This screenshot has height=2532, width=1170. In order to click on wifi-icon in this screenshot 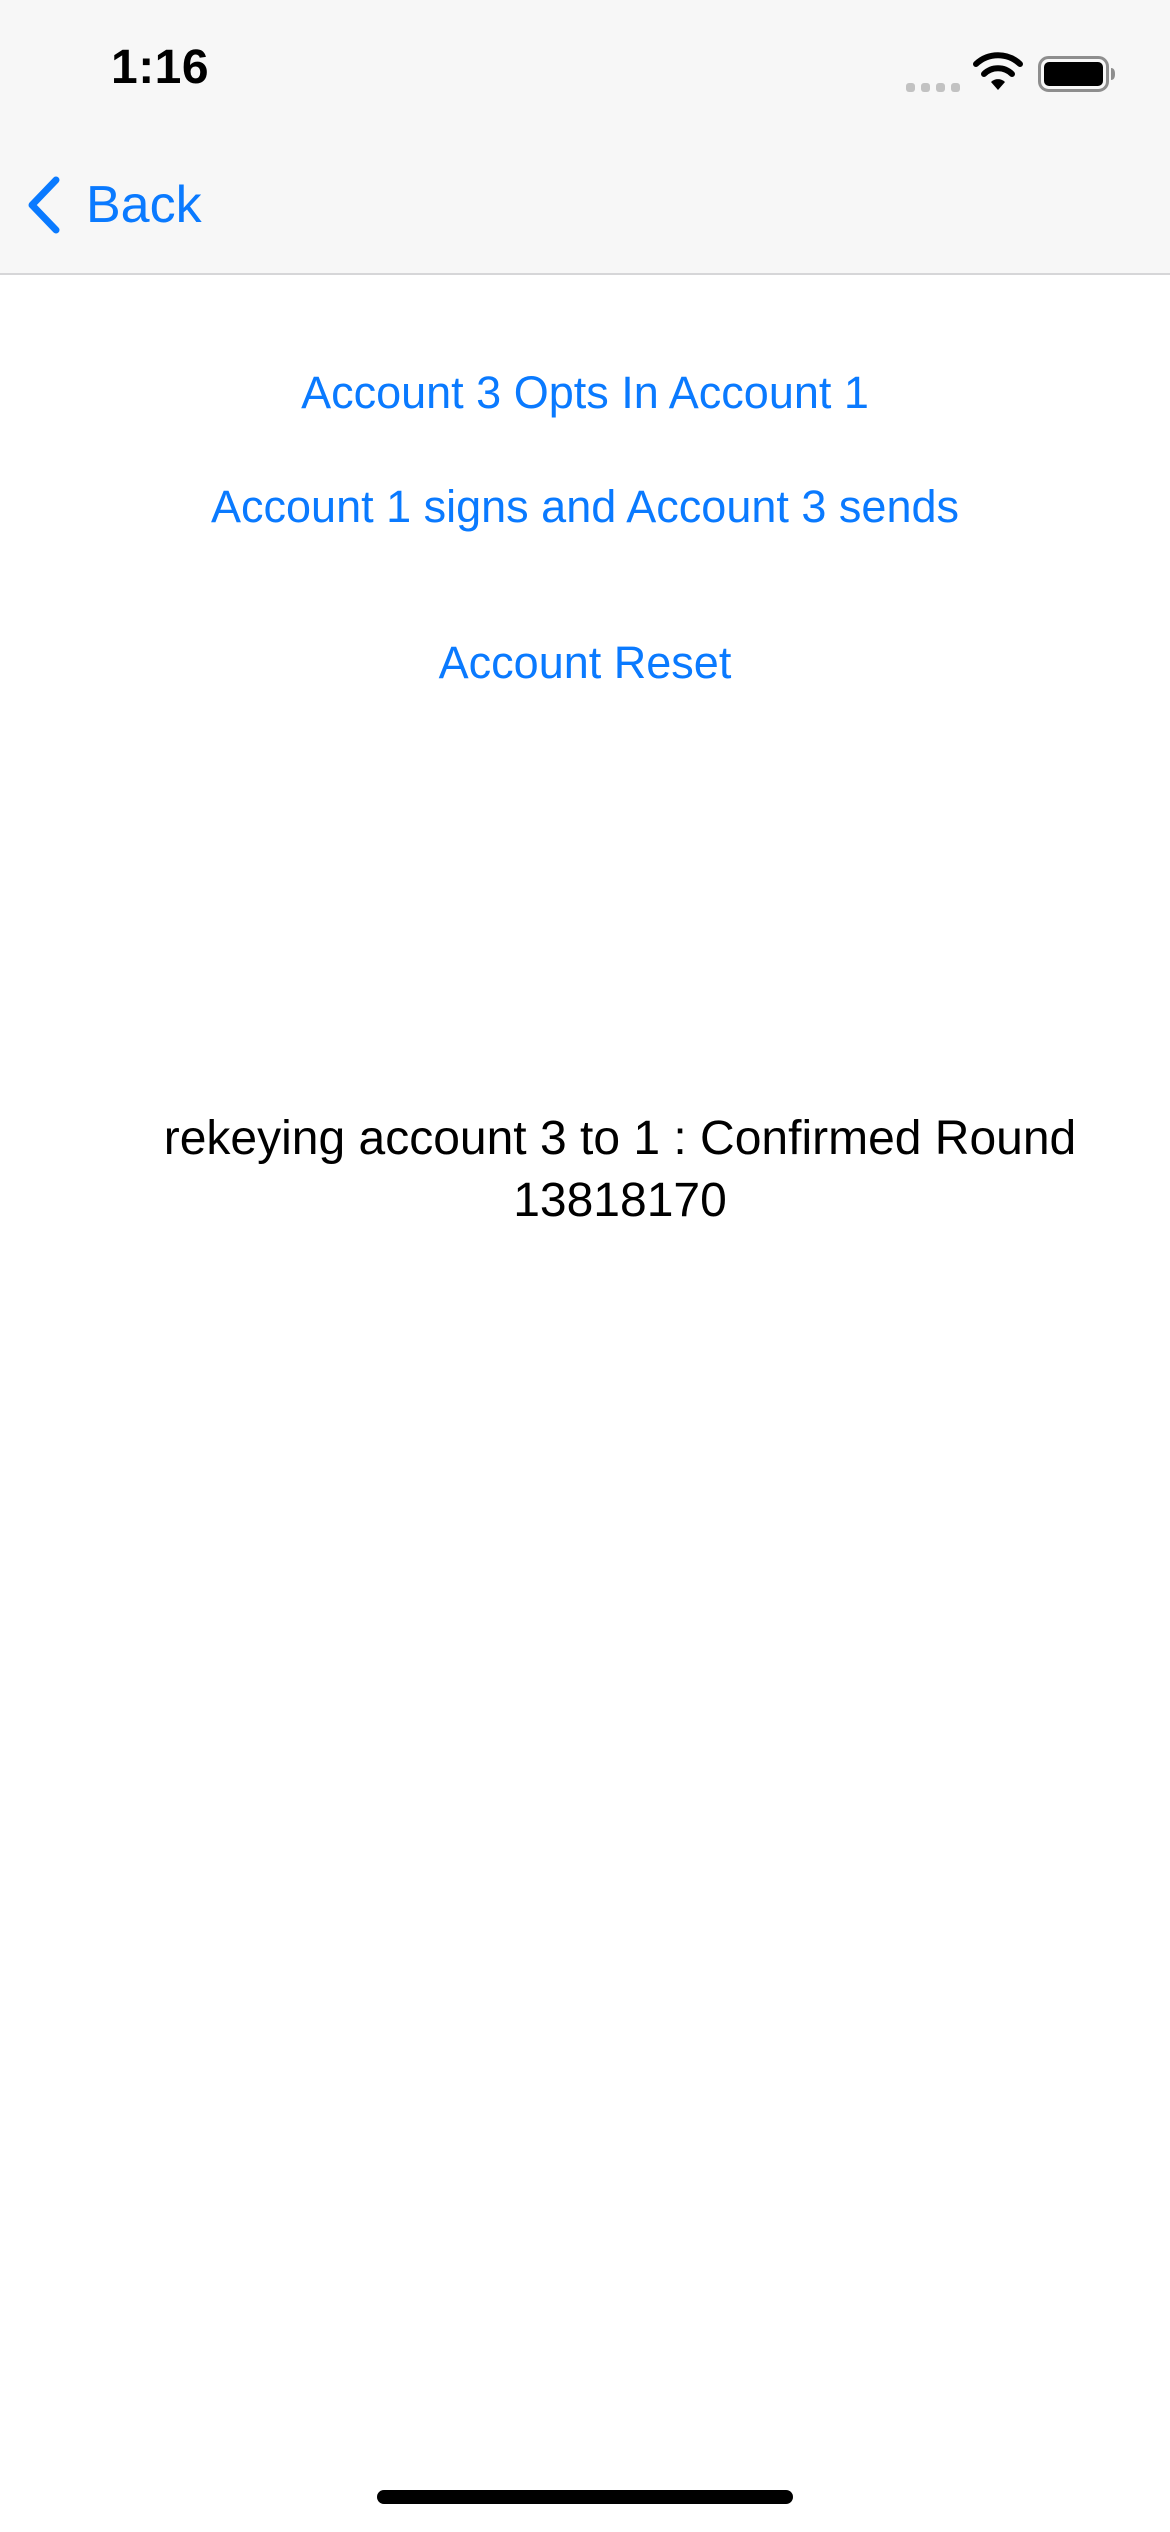, I will do `click(998, 71)`.